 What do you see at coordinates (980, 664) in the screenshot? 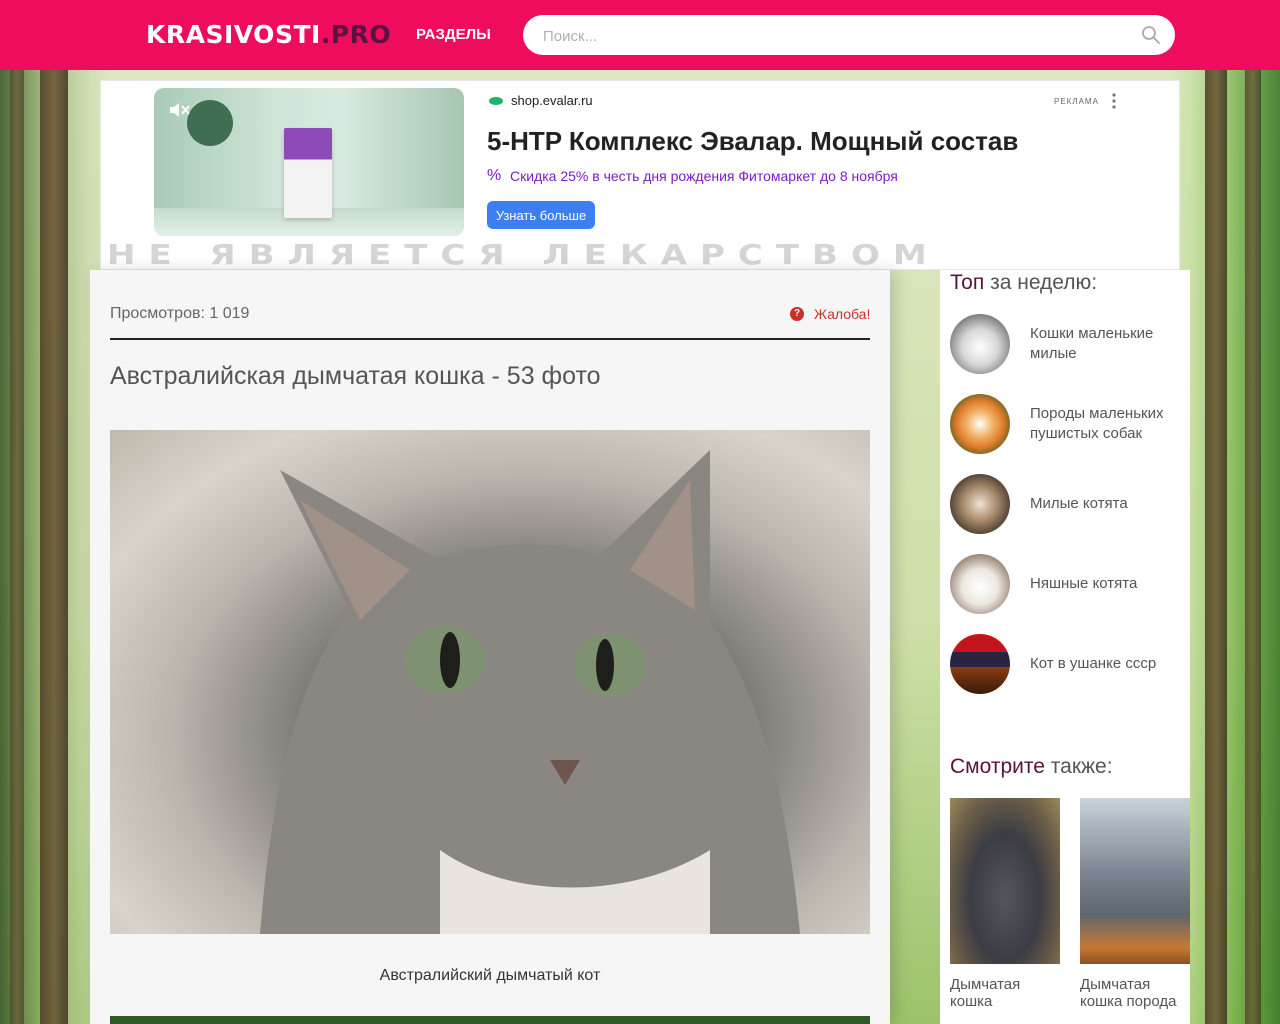
I see `cat-in-hat-thumbnail` at bounding box center [980, 664].